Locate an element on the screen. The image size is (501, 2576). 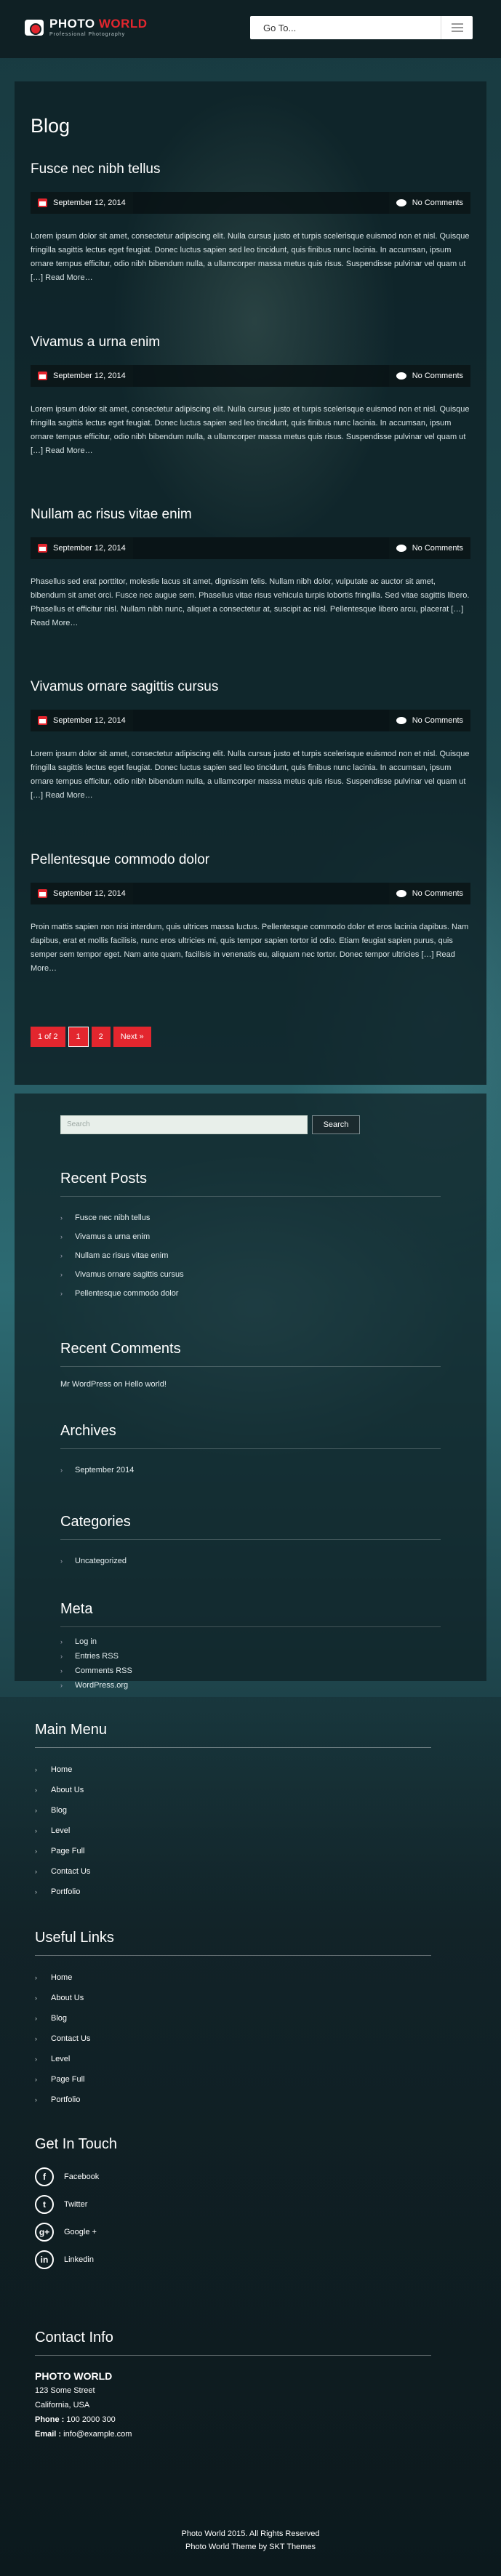
footer-menu-link: › Blog is located at coordinates (233, 1810).